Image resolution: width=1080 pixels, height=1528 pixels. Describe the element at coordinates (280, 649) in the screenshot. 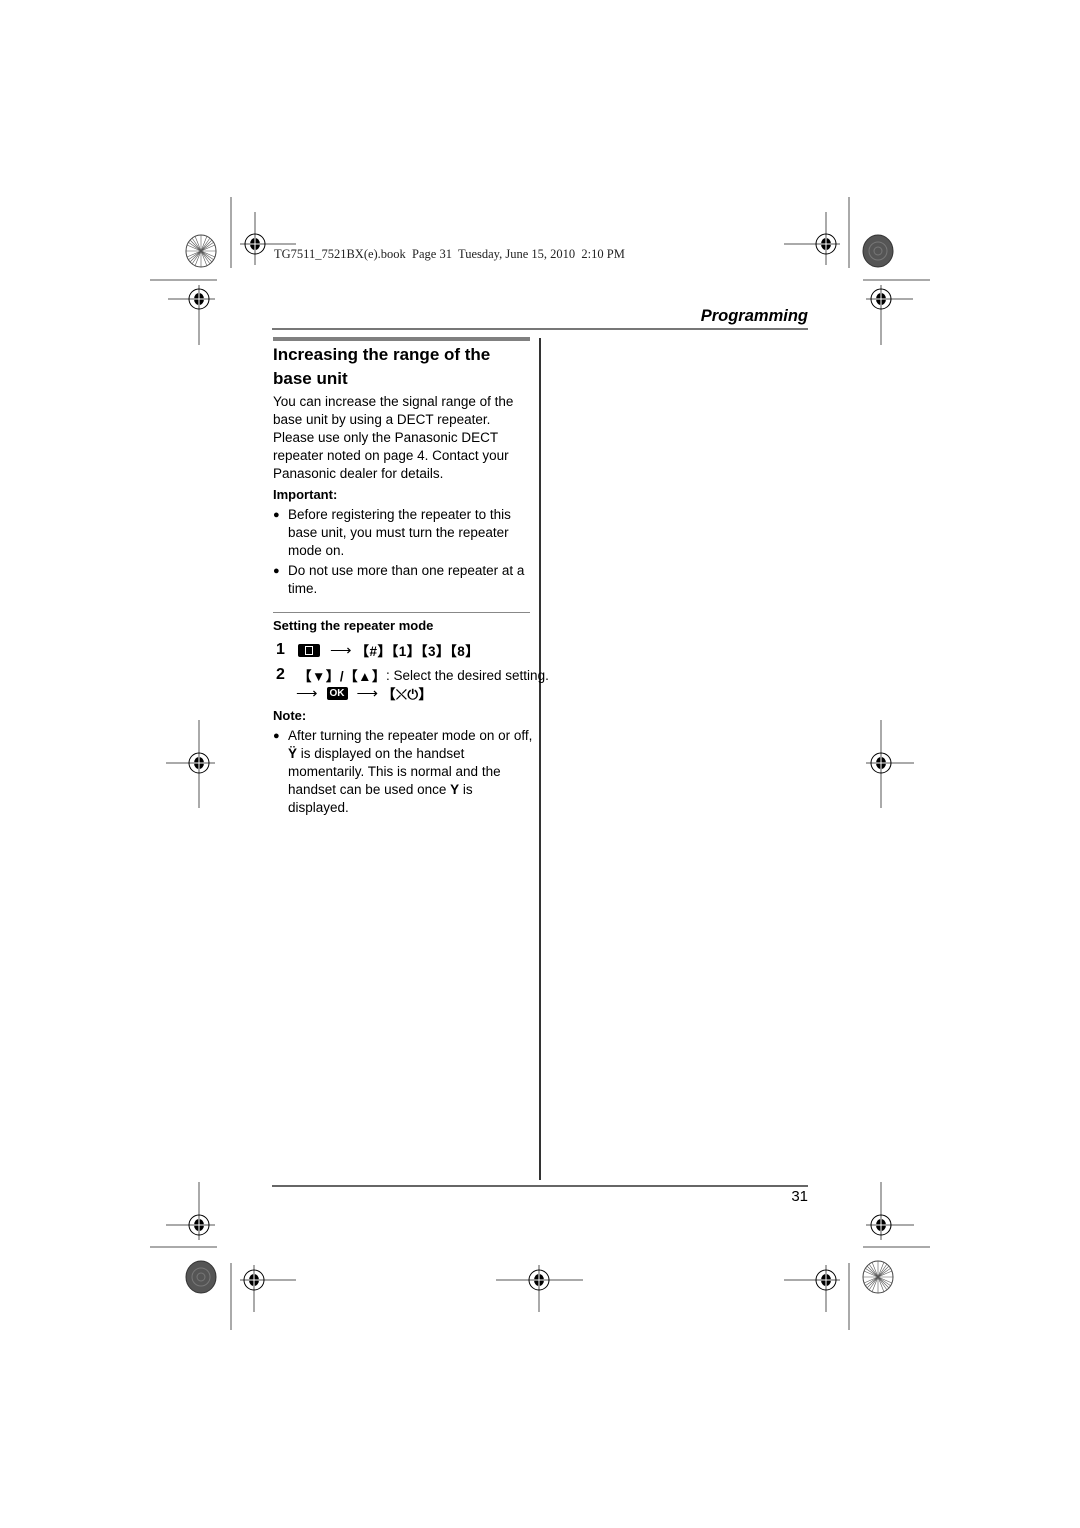

I see `step-number: 1` at that location.